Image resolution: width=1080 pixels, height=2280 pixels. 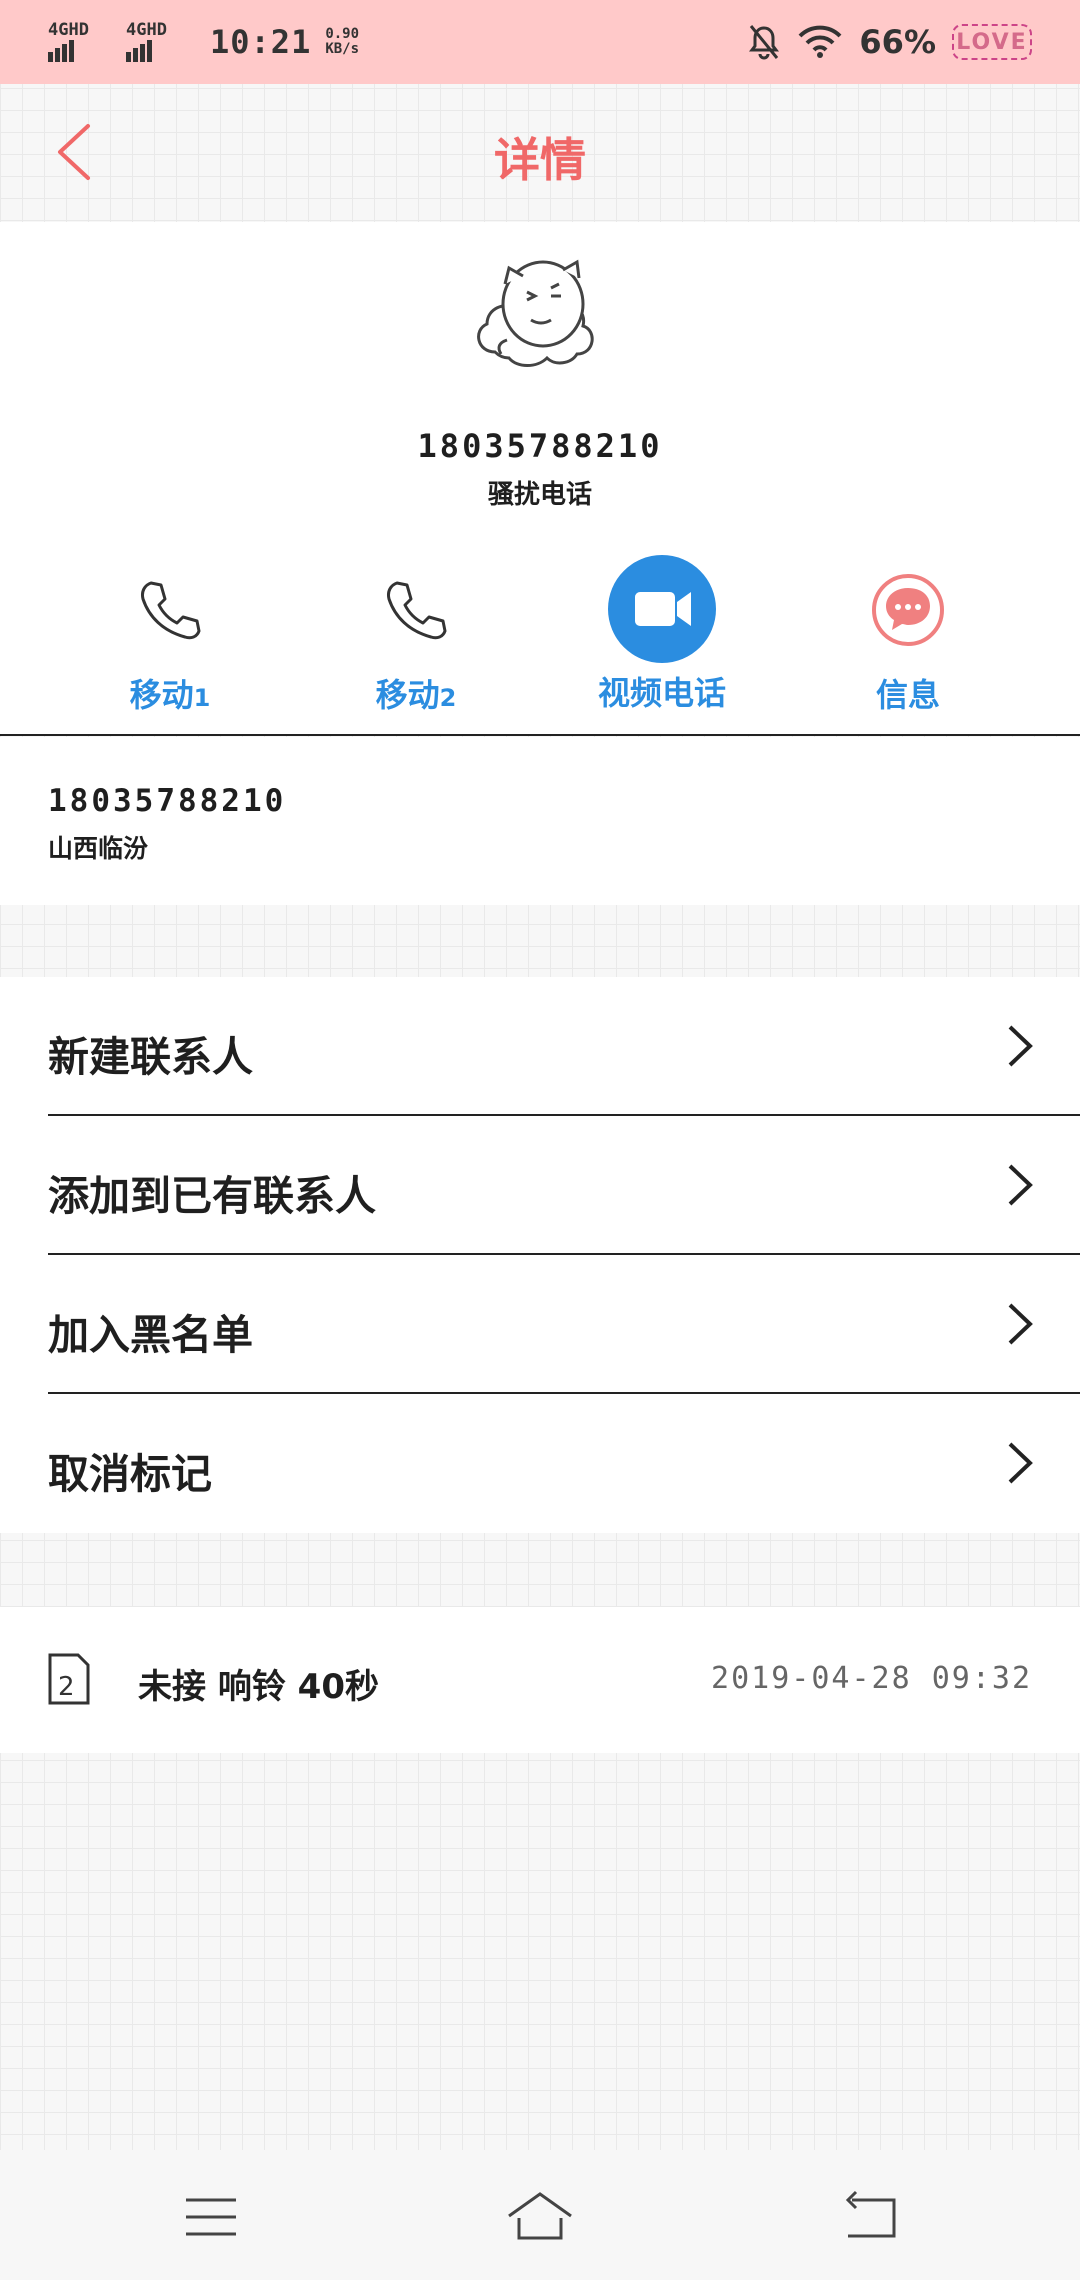 I want to click on remove-tag-option: 取消标记, so click(x=540, y=1463).